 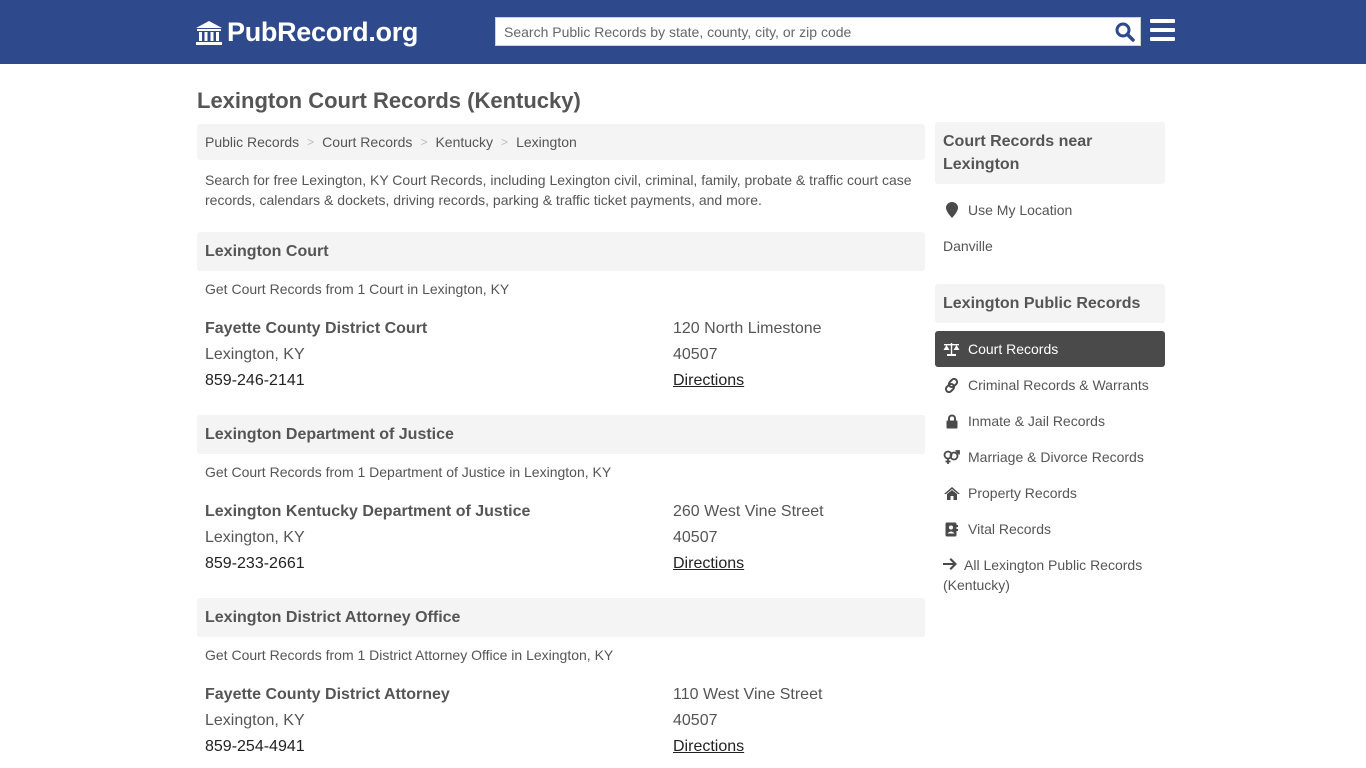 I want to click on listing-address: 120 North Limestone, so click(x=747, y=328).